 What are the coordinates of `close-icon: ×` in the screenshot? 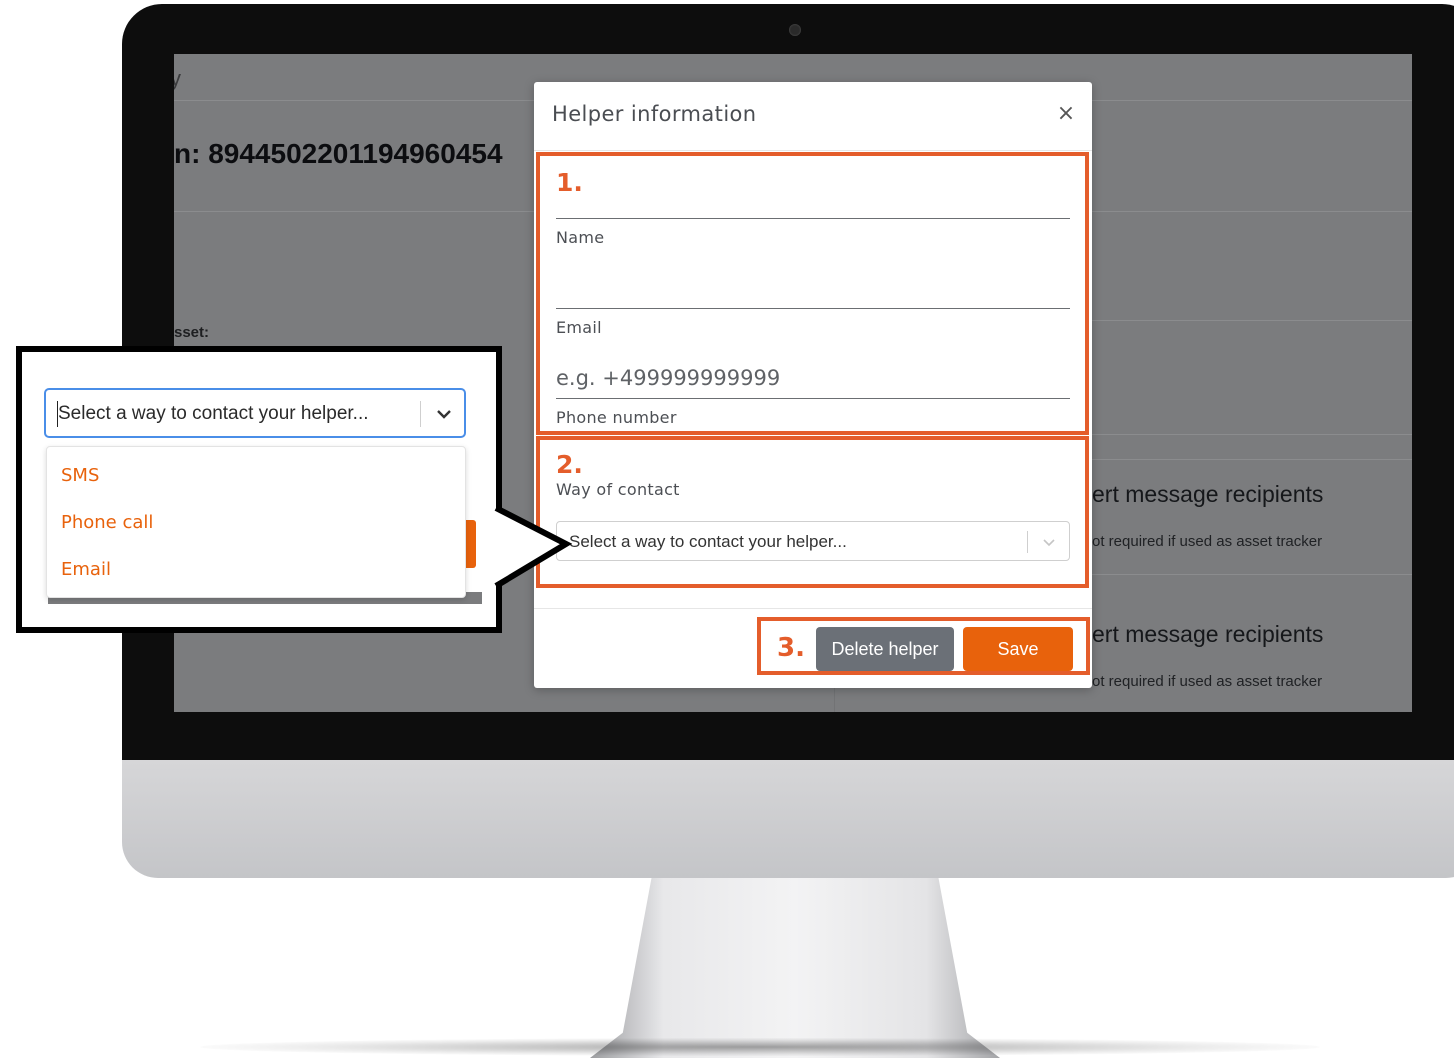 It's located at (1066, 114).